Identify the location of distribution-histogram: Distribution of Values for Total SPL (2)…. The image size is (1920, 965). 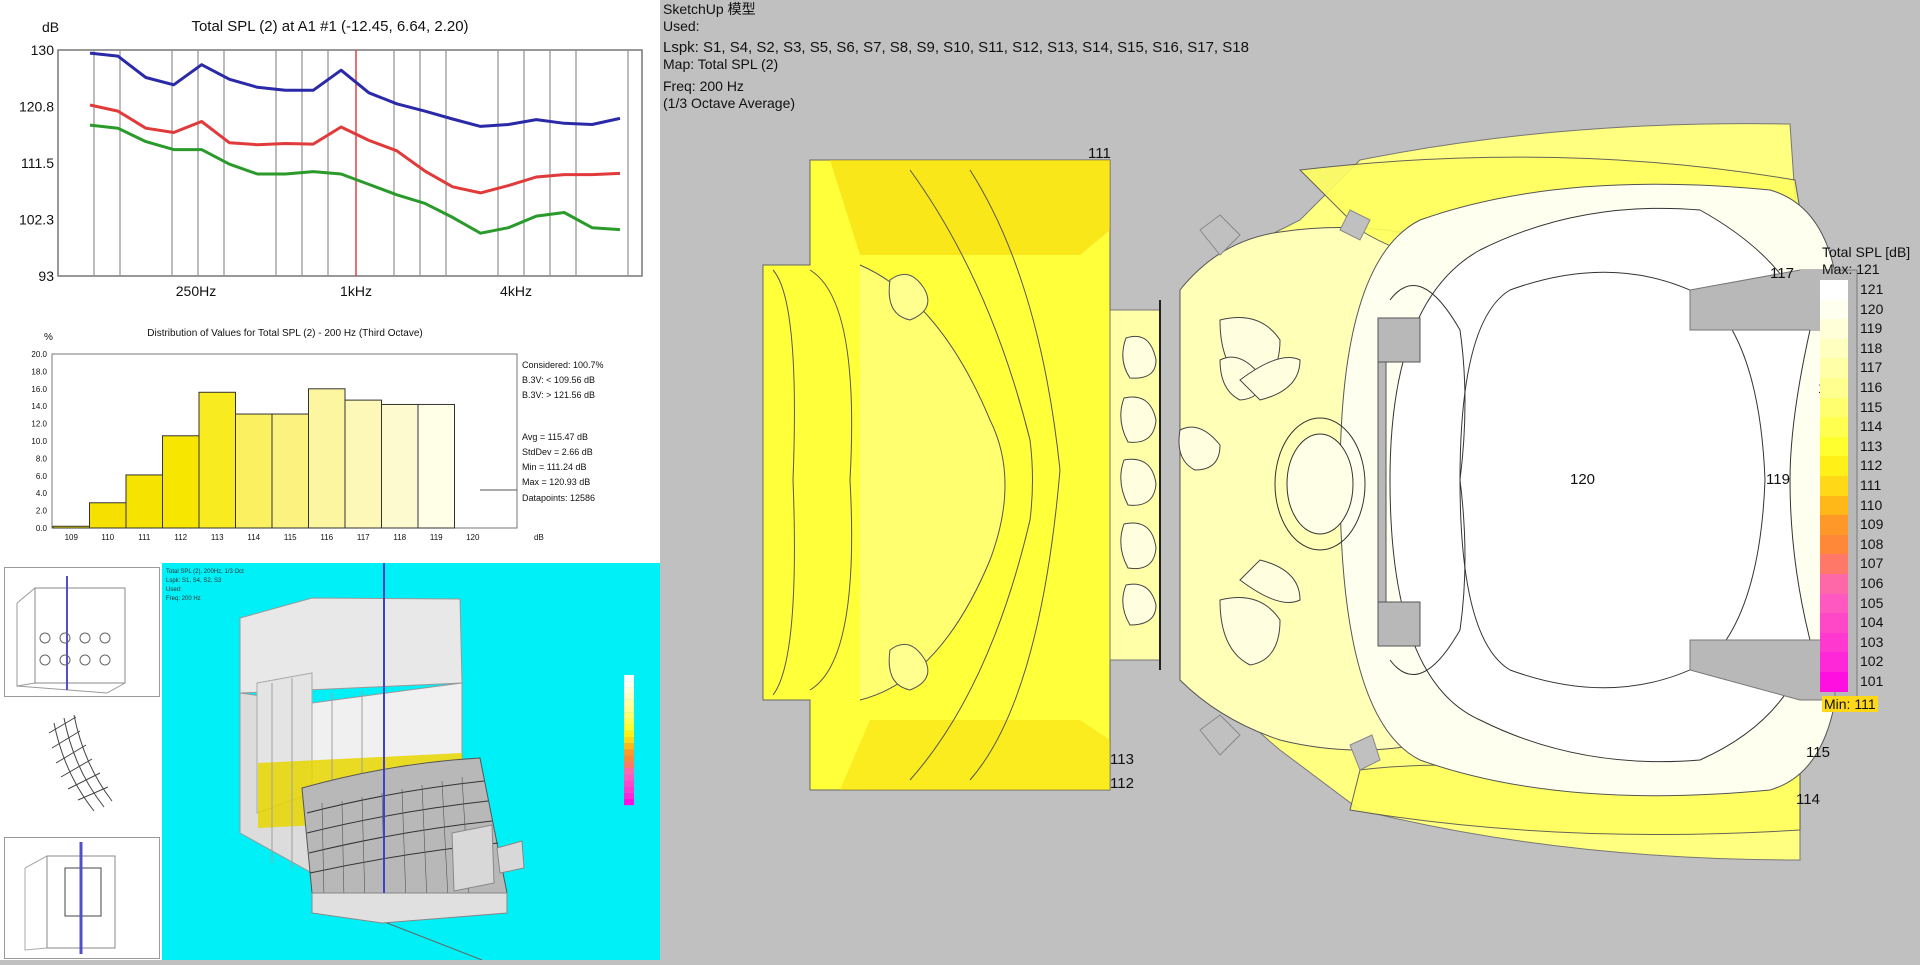
(330, 440).